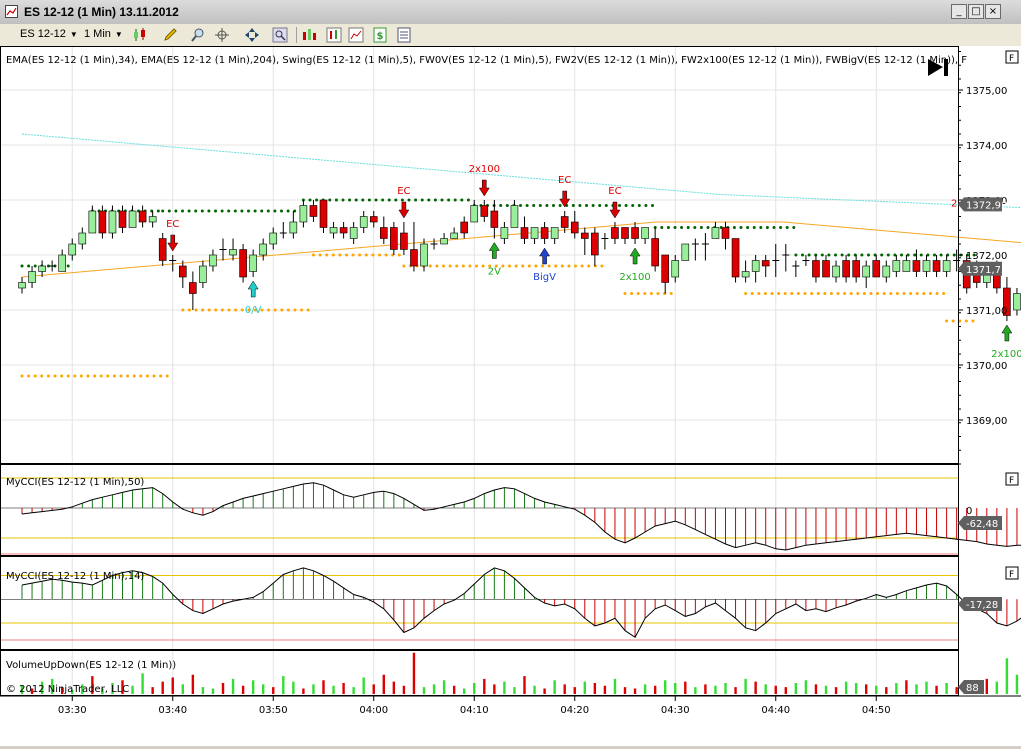 Image resolution: width=1021 pixels, height=749 pixels. What do you see at coordinates (198, 35) in the screenshot?
I see `zoom-icon` at bounding box center [198, 35].